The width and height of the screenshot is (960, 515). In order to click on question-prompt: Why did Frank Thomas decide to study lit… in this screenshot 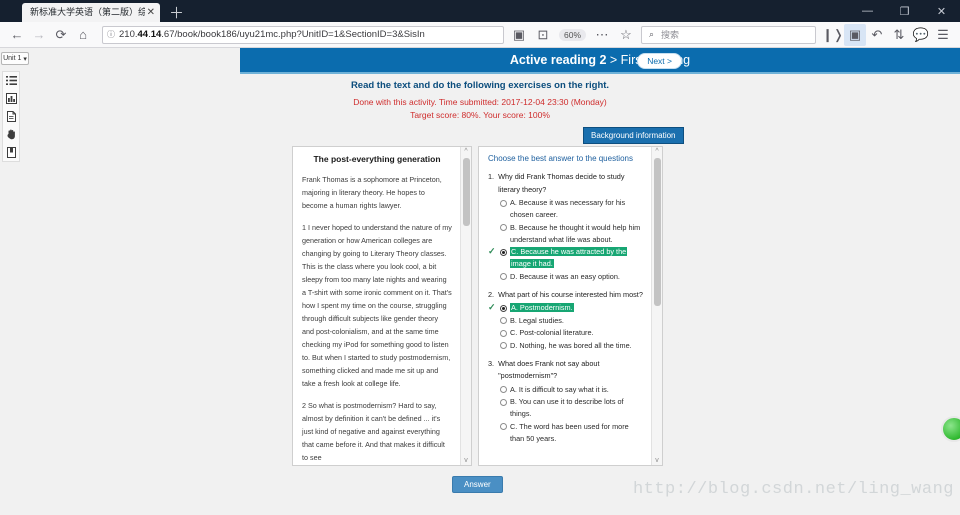, I will do `click(561, 183)`.